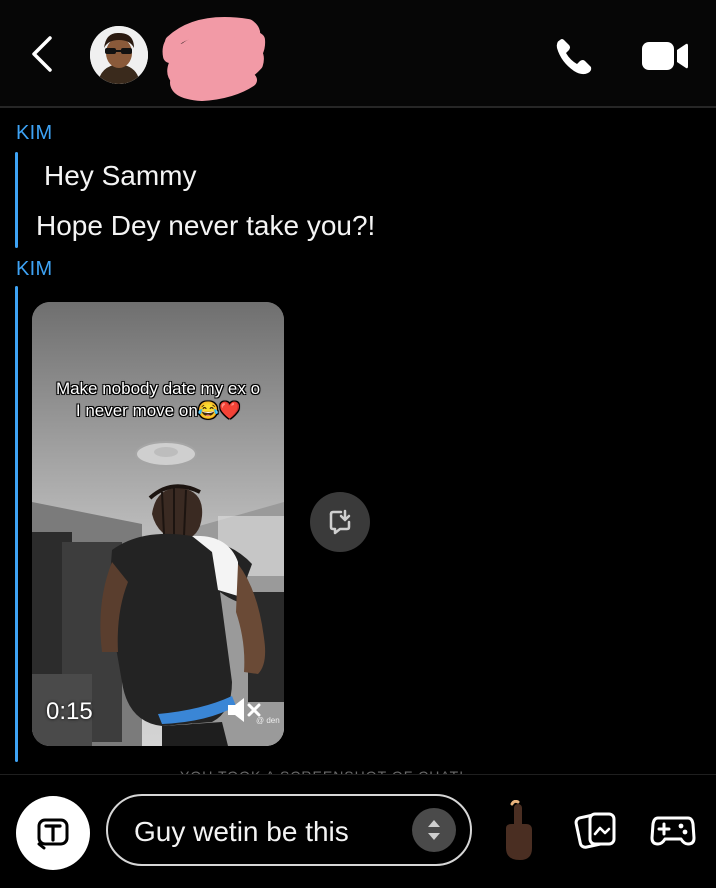 This screenshot has width=716, height=888. I want to click on memories-icon, so click(595, 830).